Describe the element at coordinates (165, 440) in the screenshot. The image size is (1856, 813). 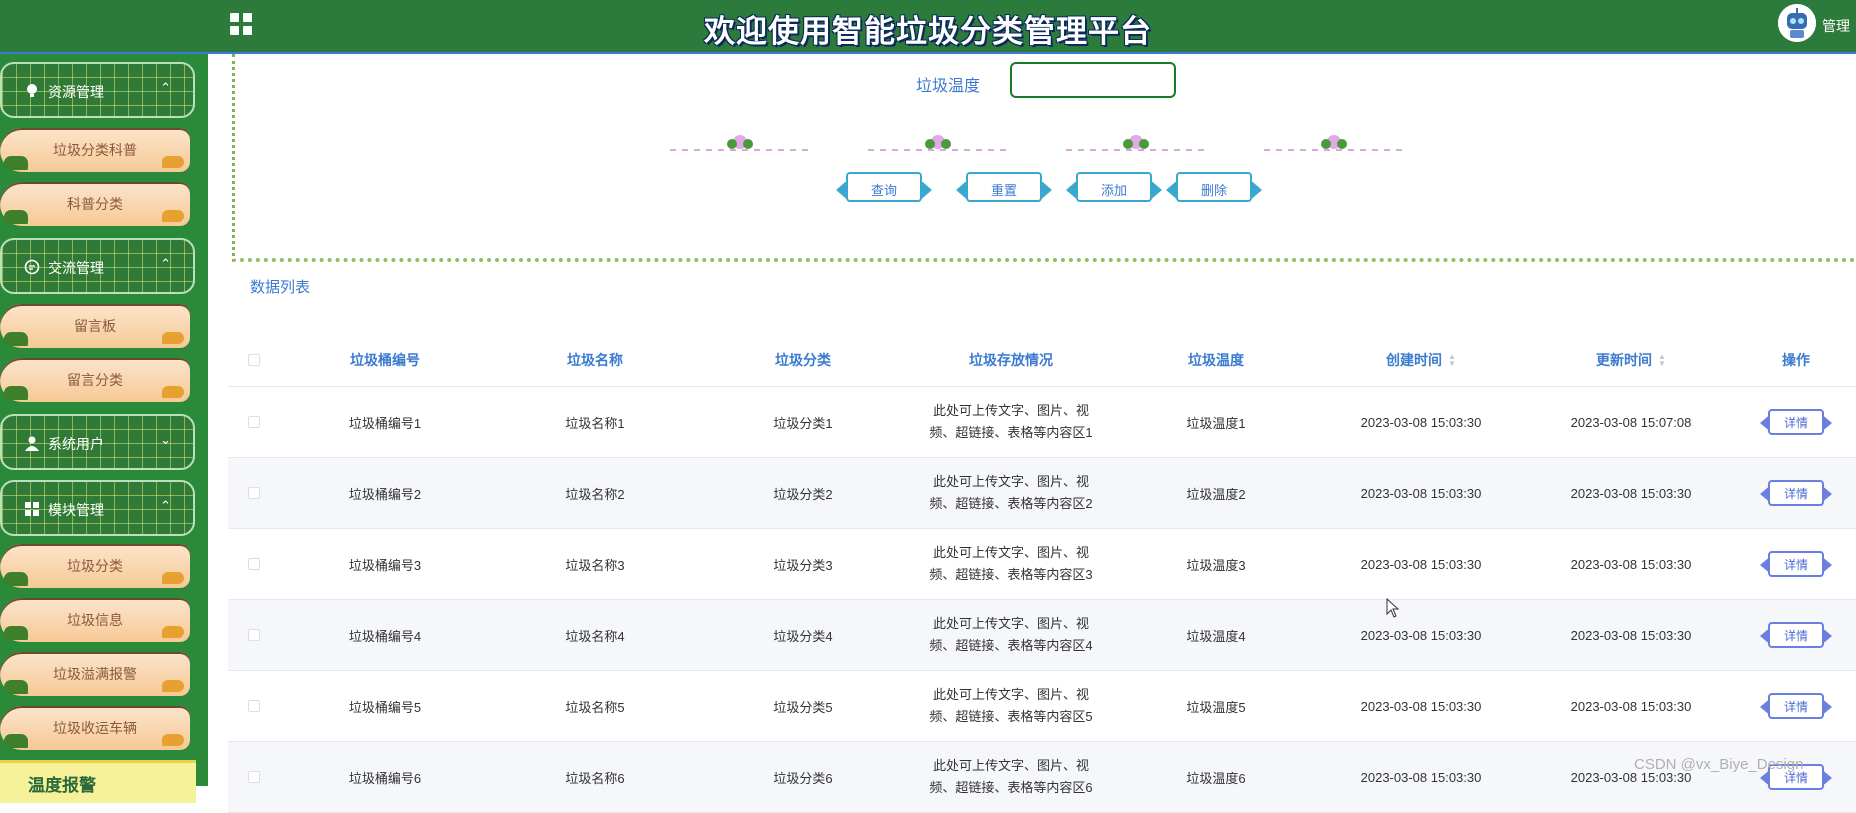
I see `chevron-up-icon: ⌄` at that location.